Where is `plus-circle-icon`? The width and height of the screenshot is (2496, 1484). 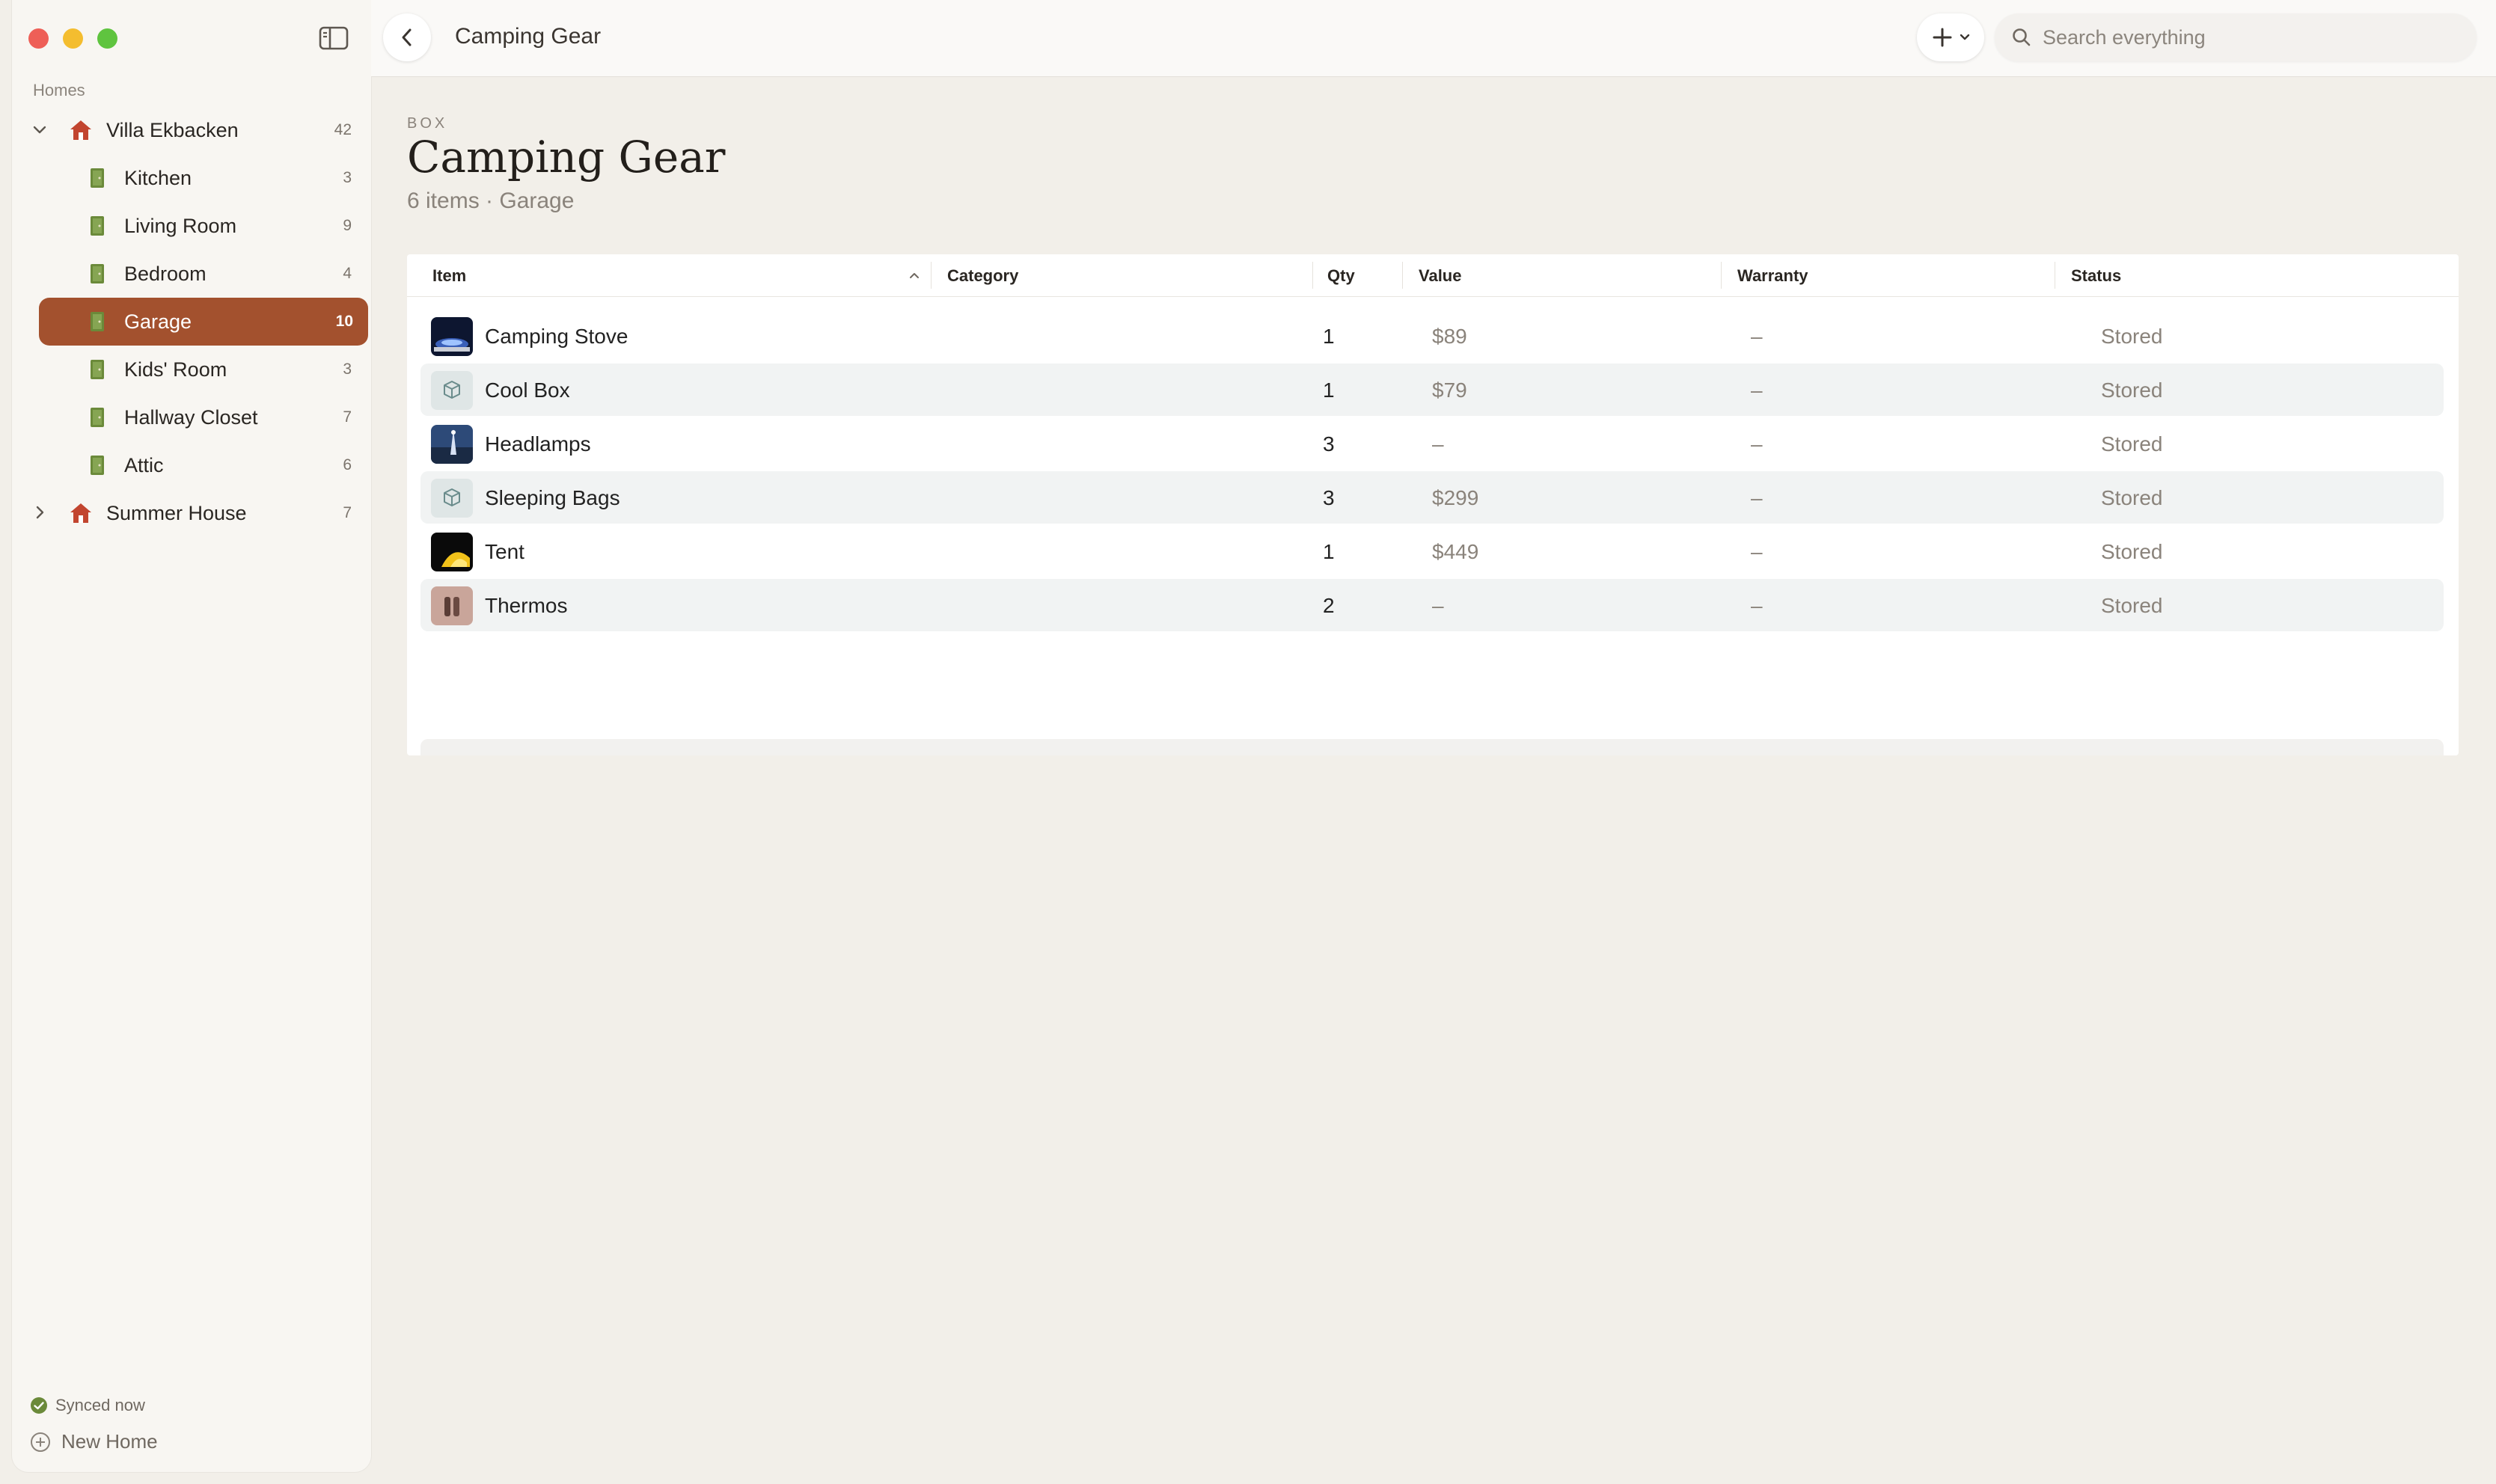 plus-circle-icon is located at coordinates (40, 1442).